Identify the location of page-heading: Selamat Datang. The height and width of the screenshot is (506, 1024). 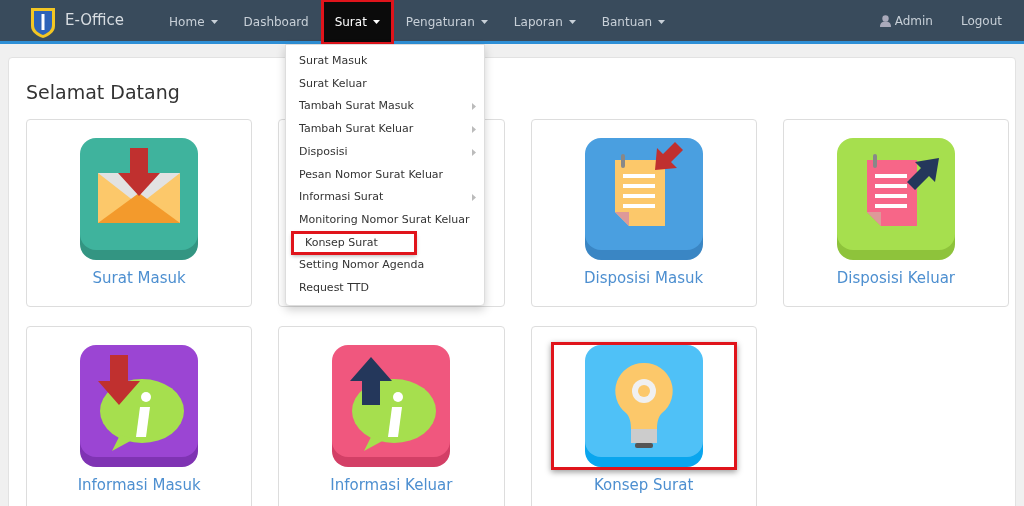
(103, 92).